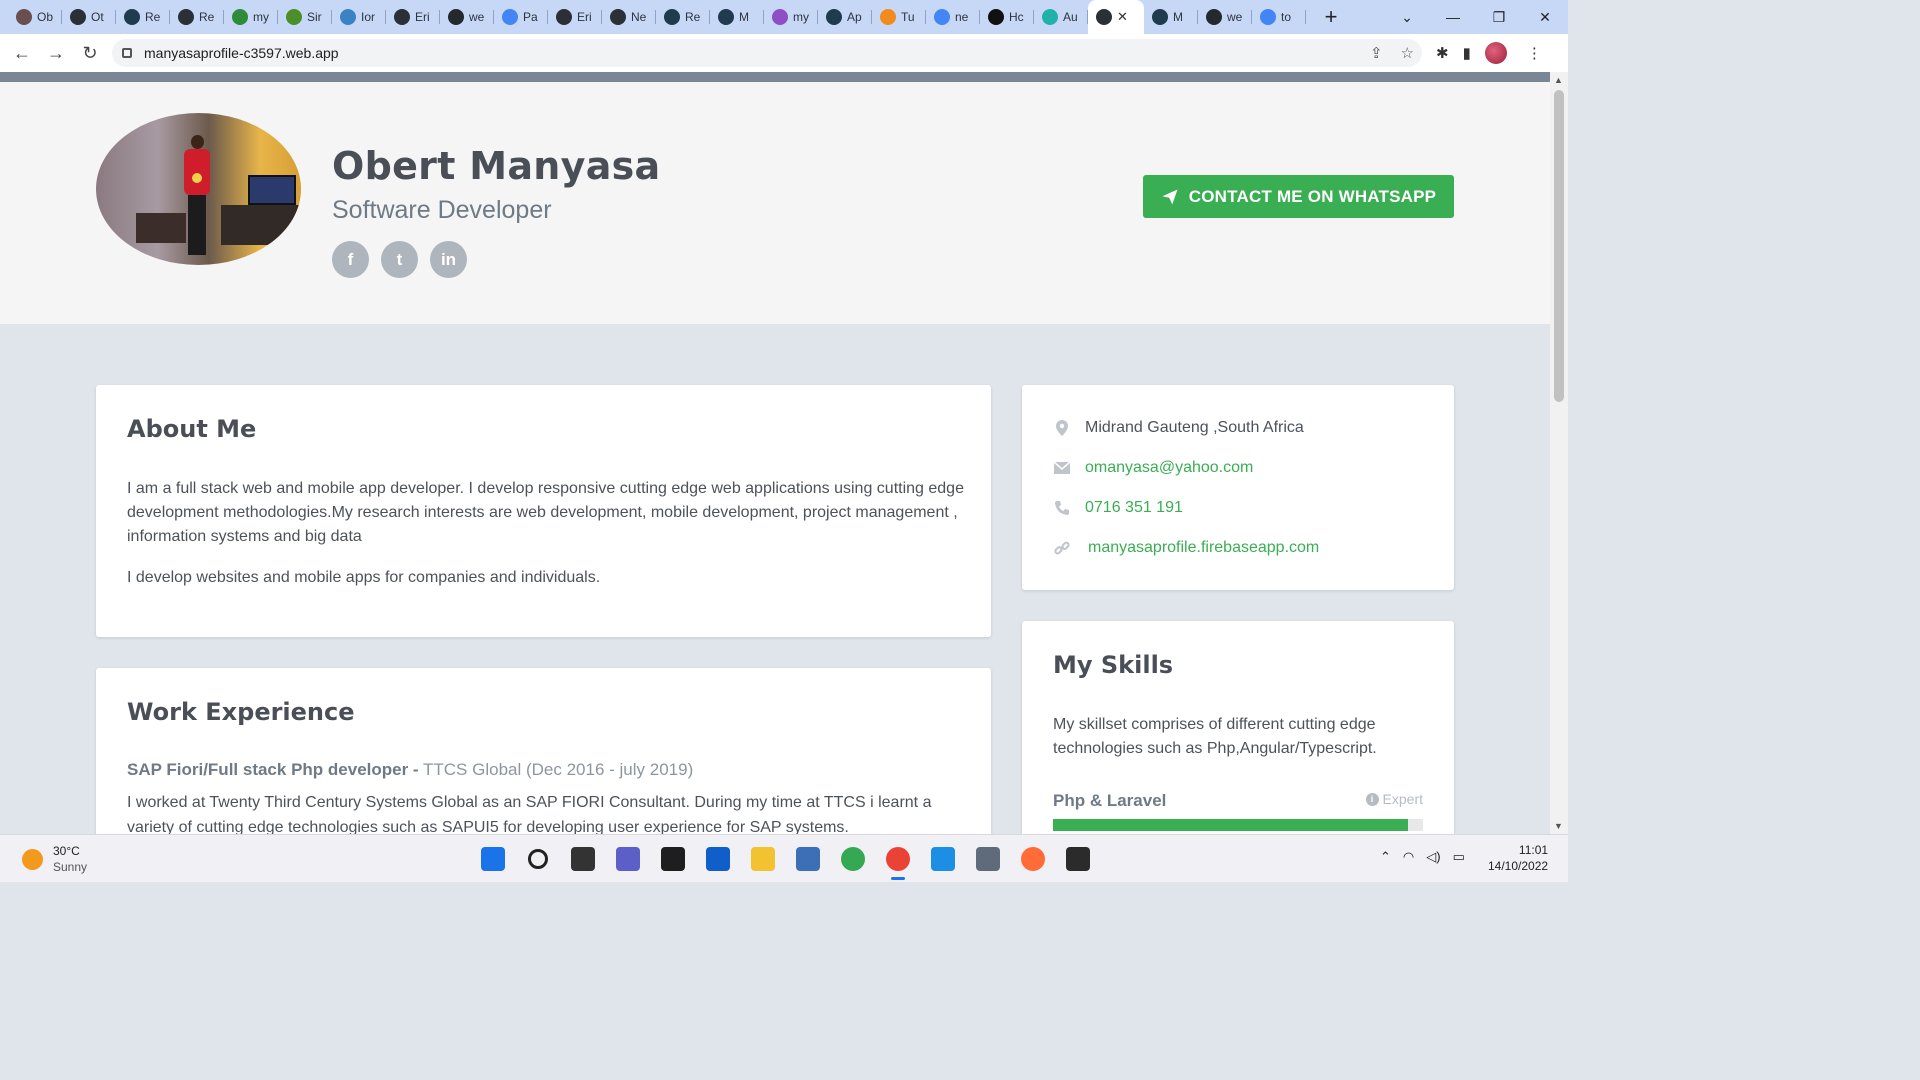 The height and width of the screenshot is (1080, 1920). What do you see at coordinates (808, 859) in the screenshot?
I see `network-app-icon` at bounding box center [808, 859].